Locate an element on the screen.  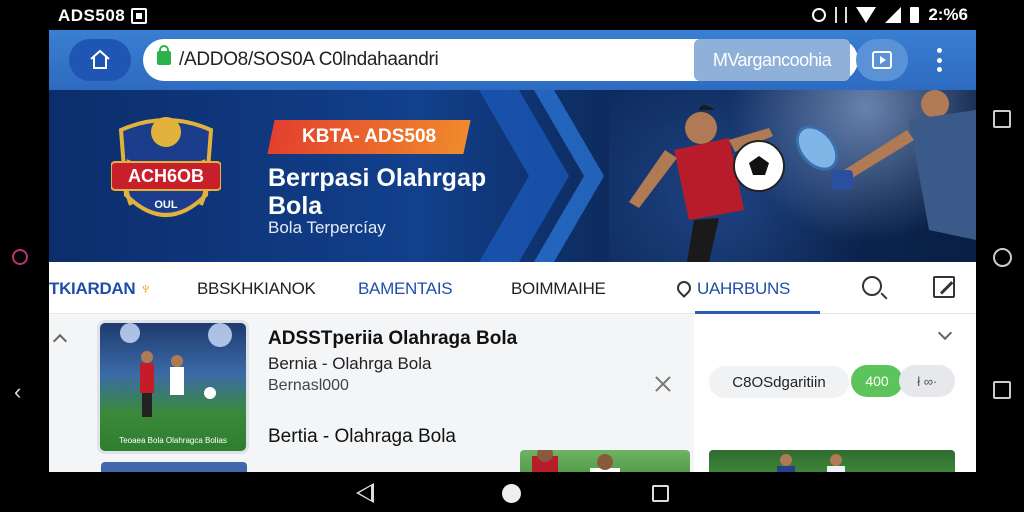
players-photo is located at coordinates (576, 461).